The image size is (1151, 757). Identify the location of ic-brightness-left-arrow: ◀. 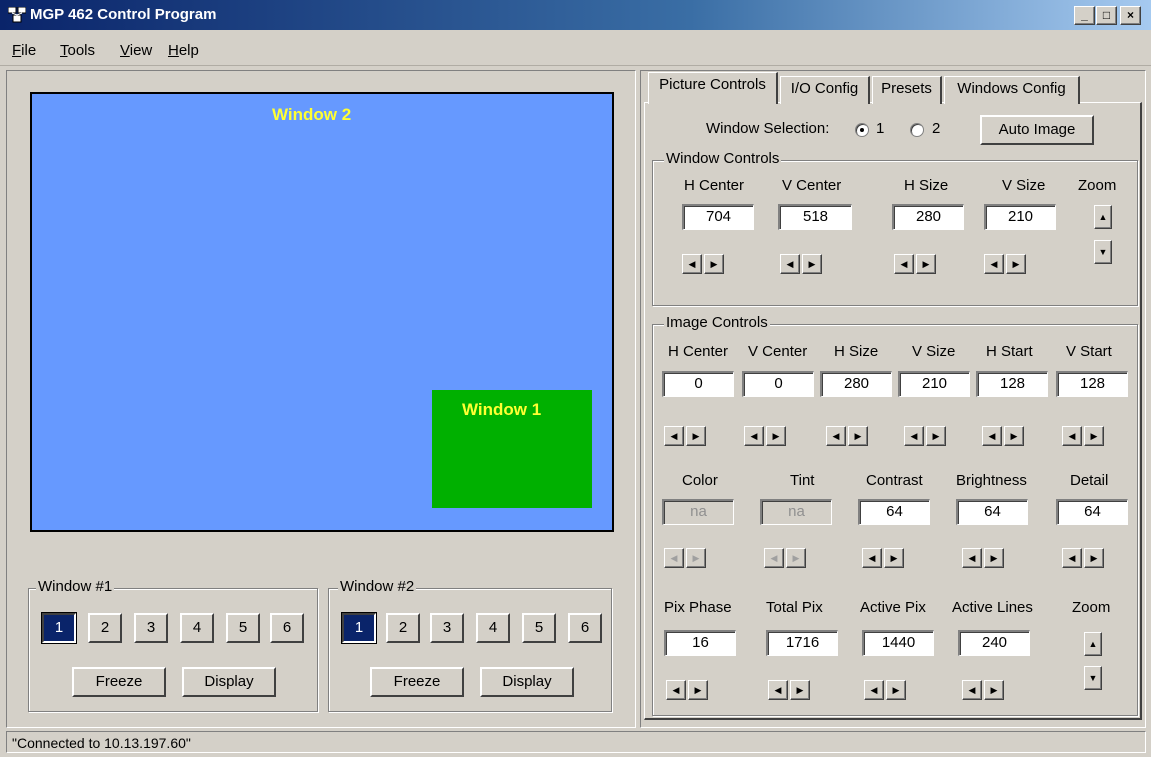
(972, 558).